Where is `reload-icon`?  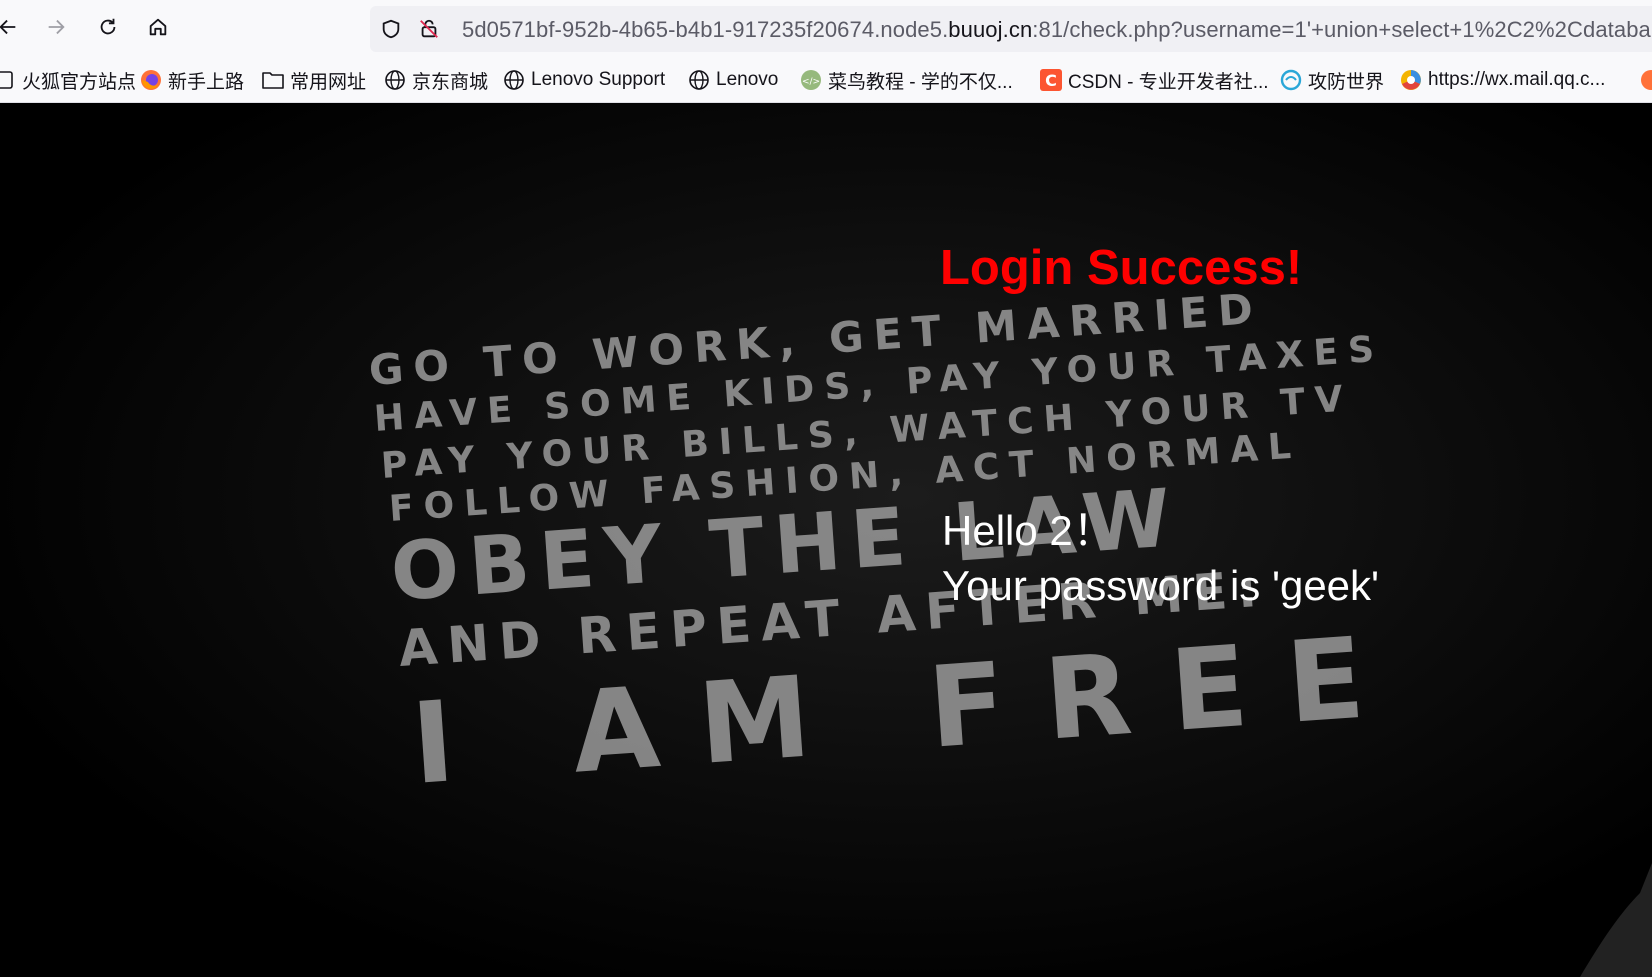
reload-icon is located at coordinates (108, 26).